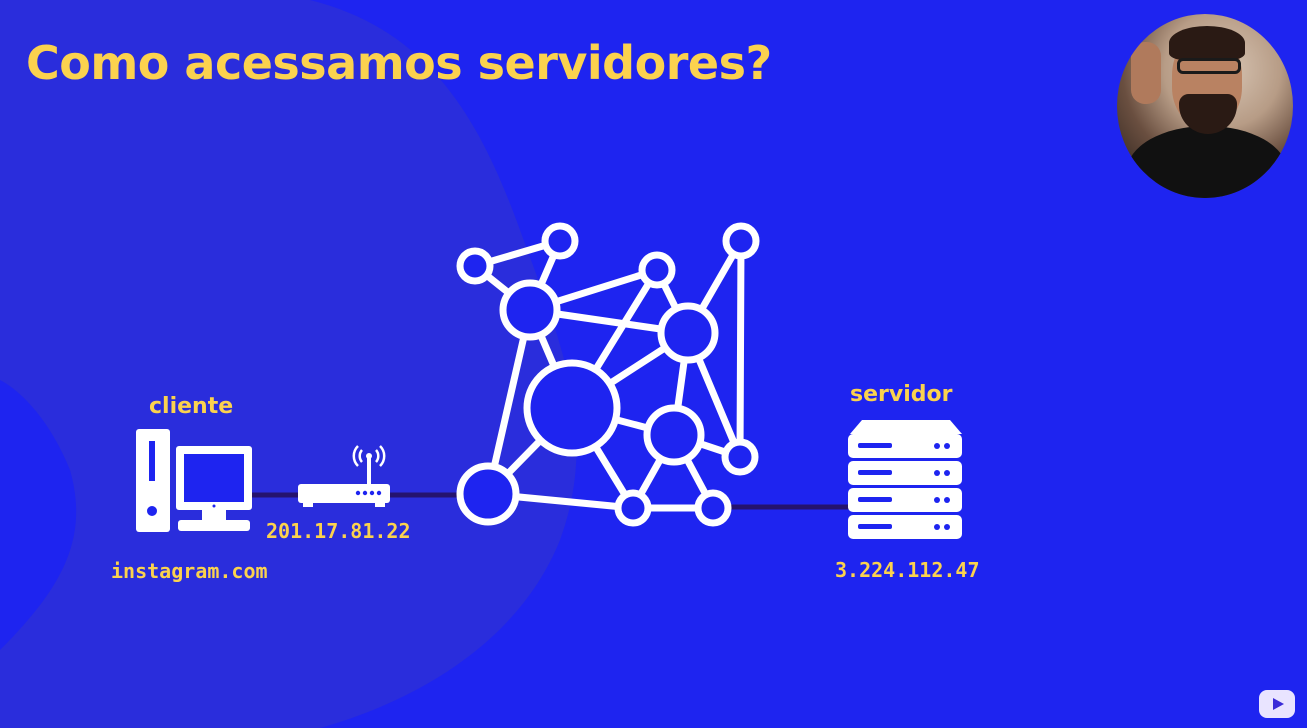  What do you see at coordinates (191, 406) in the screenshot?
I see `client-label: cliente` at bounding box center [191, 406].